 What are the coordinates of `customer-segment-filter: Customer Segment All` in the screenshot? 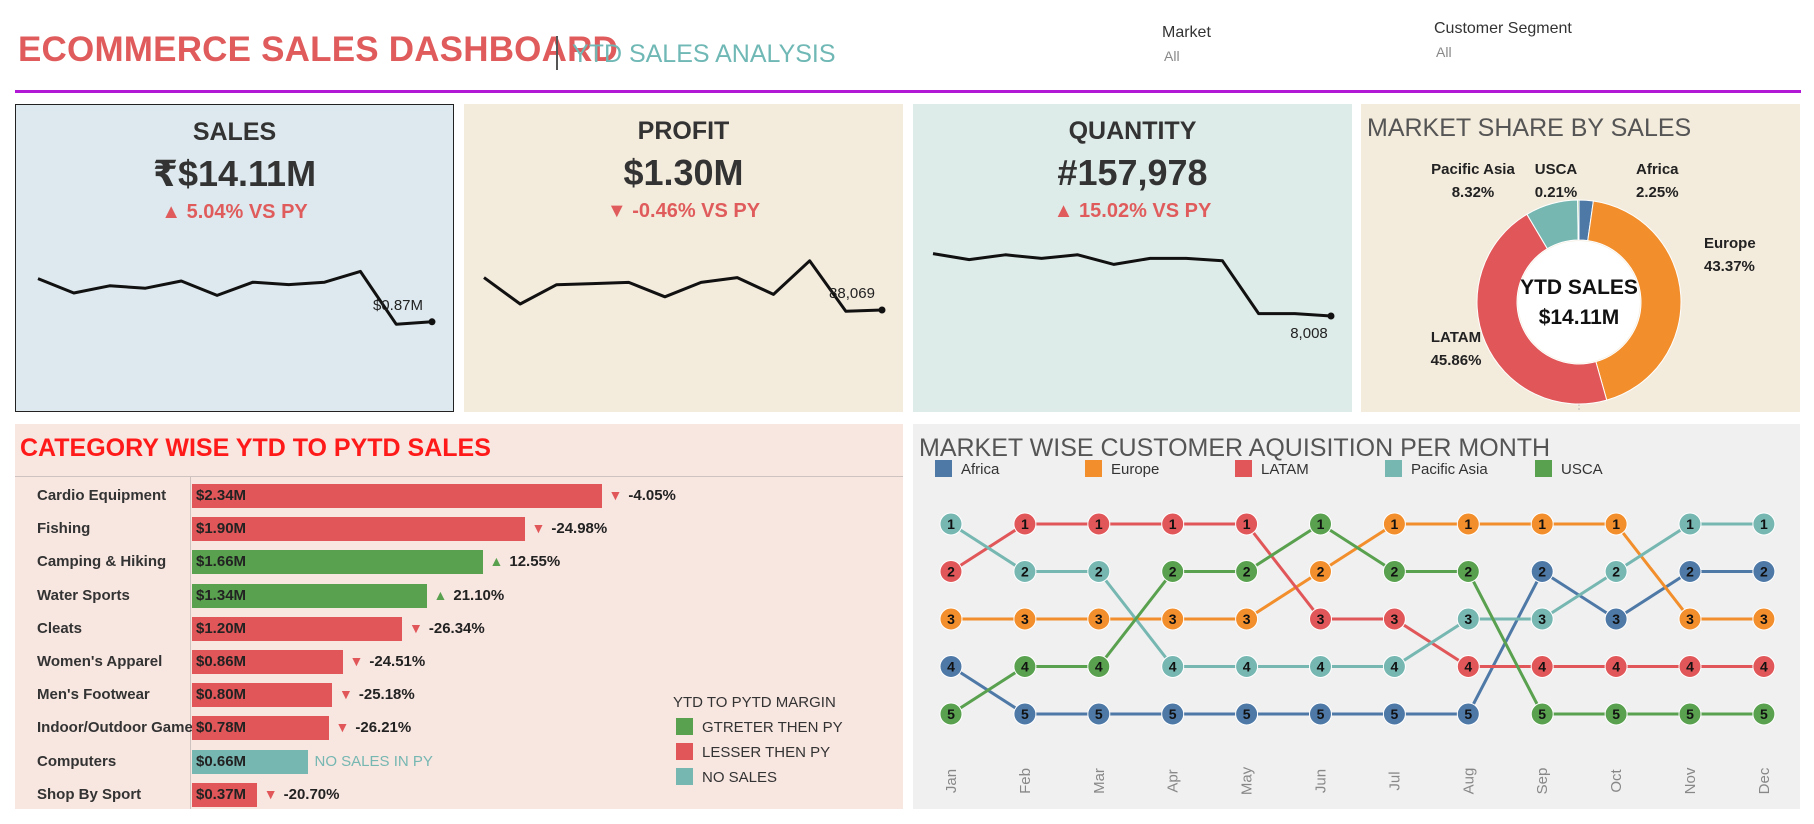 It's located at (1503, 40).